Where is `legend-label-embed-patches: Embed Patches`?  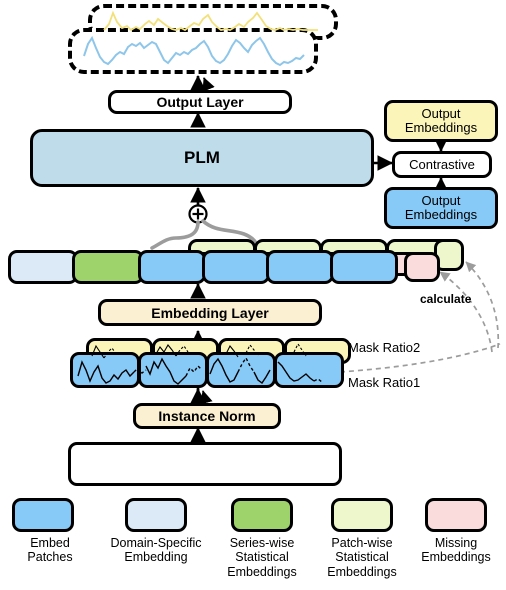
legend-label-embed-patches: Embed Patches is located at coordinates (50, 550).